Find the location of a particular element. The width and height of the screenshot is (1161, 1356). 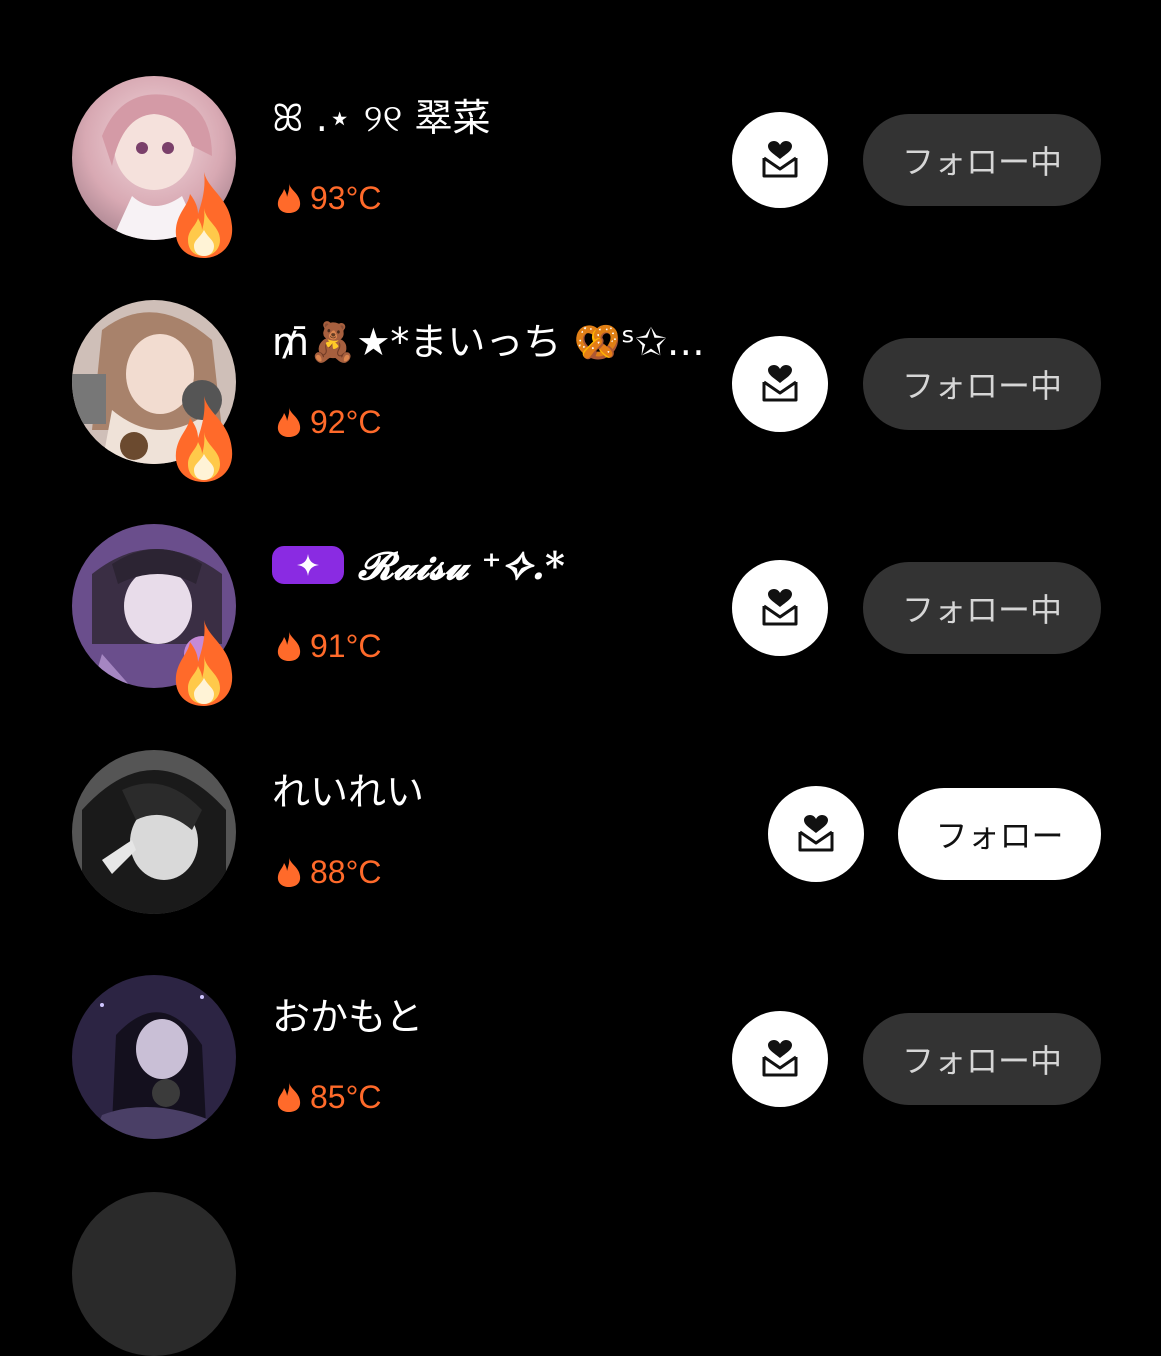

temperature-value: 91°C is located at coordinates (346, 645).